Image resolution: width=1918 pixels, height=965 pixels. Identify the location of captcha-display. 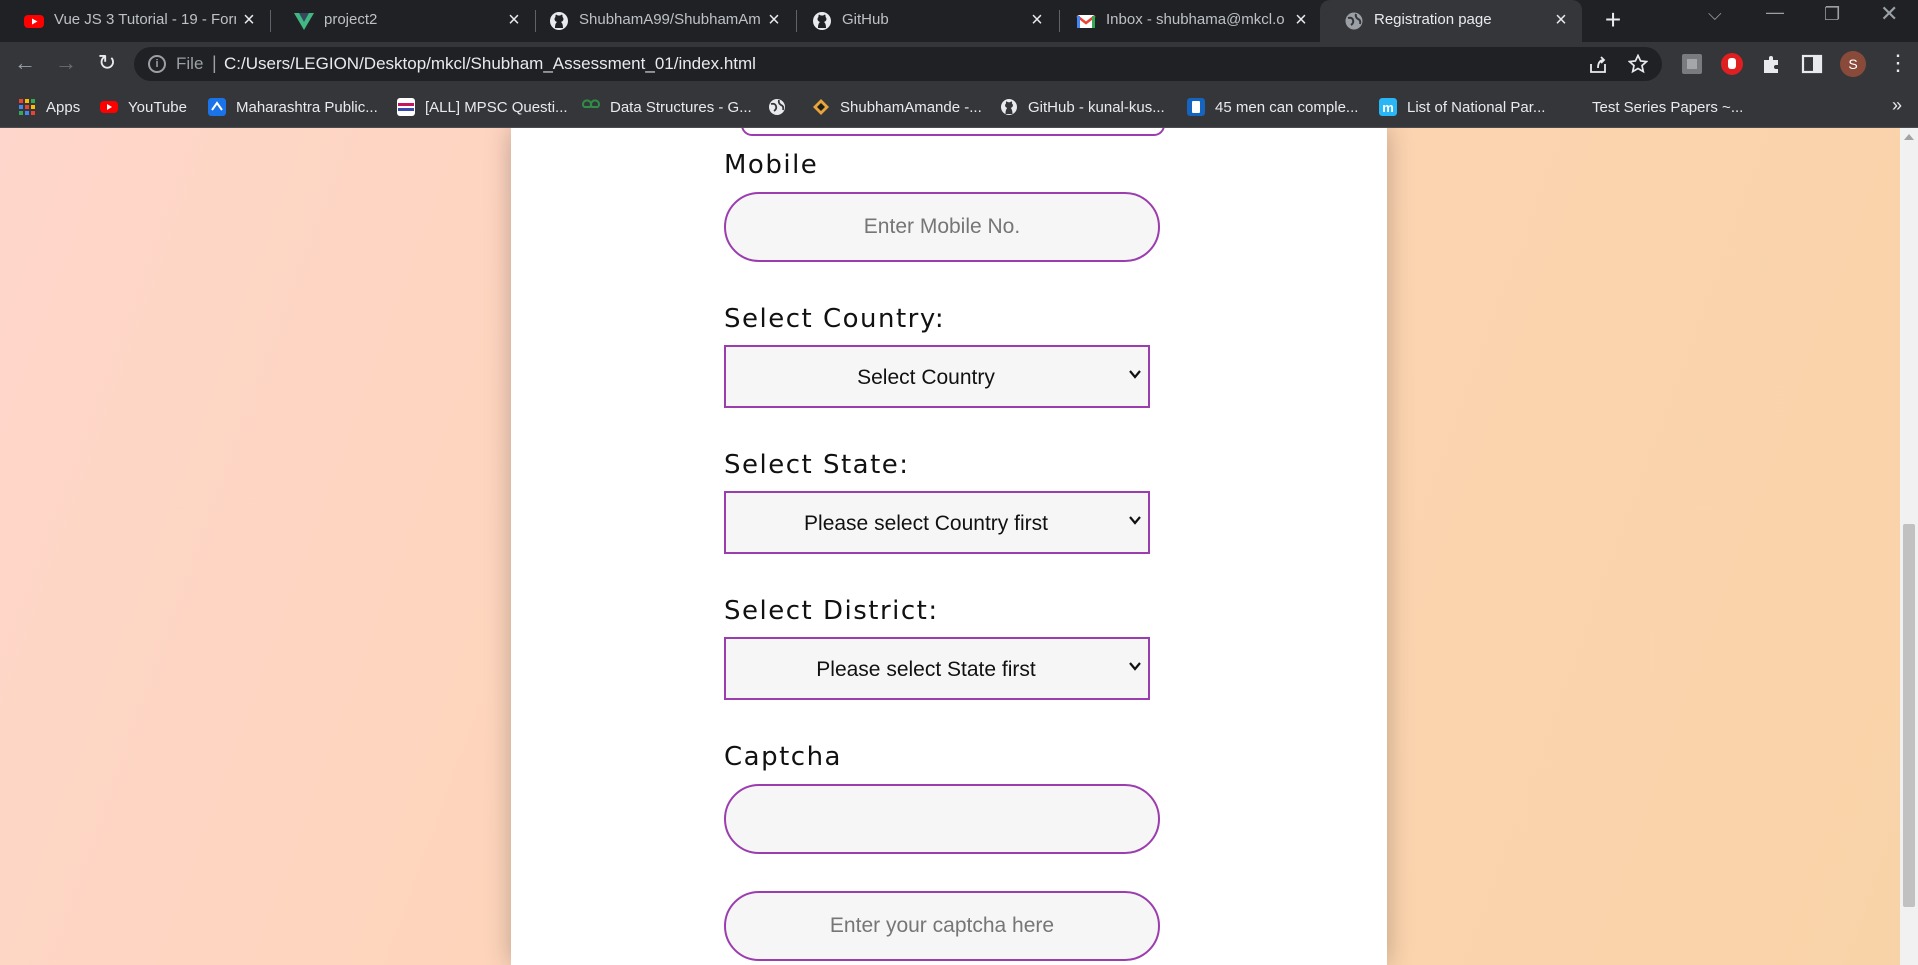
(942, 819).